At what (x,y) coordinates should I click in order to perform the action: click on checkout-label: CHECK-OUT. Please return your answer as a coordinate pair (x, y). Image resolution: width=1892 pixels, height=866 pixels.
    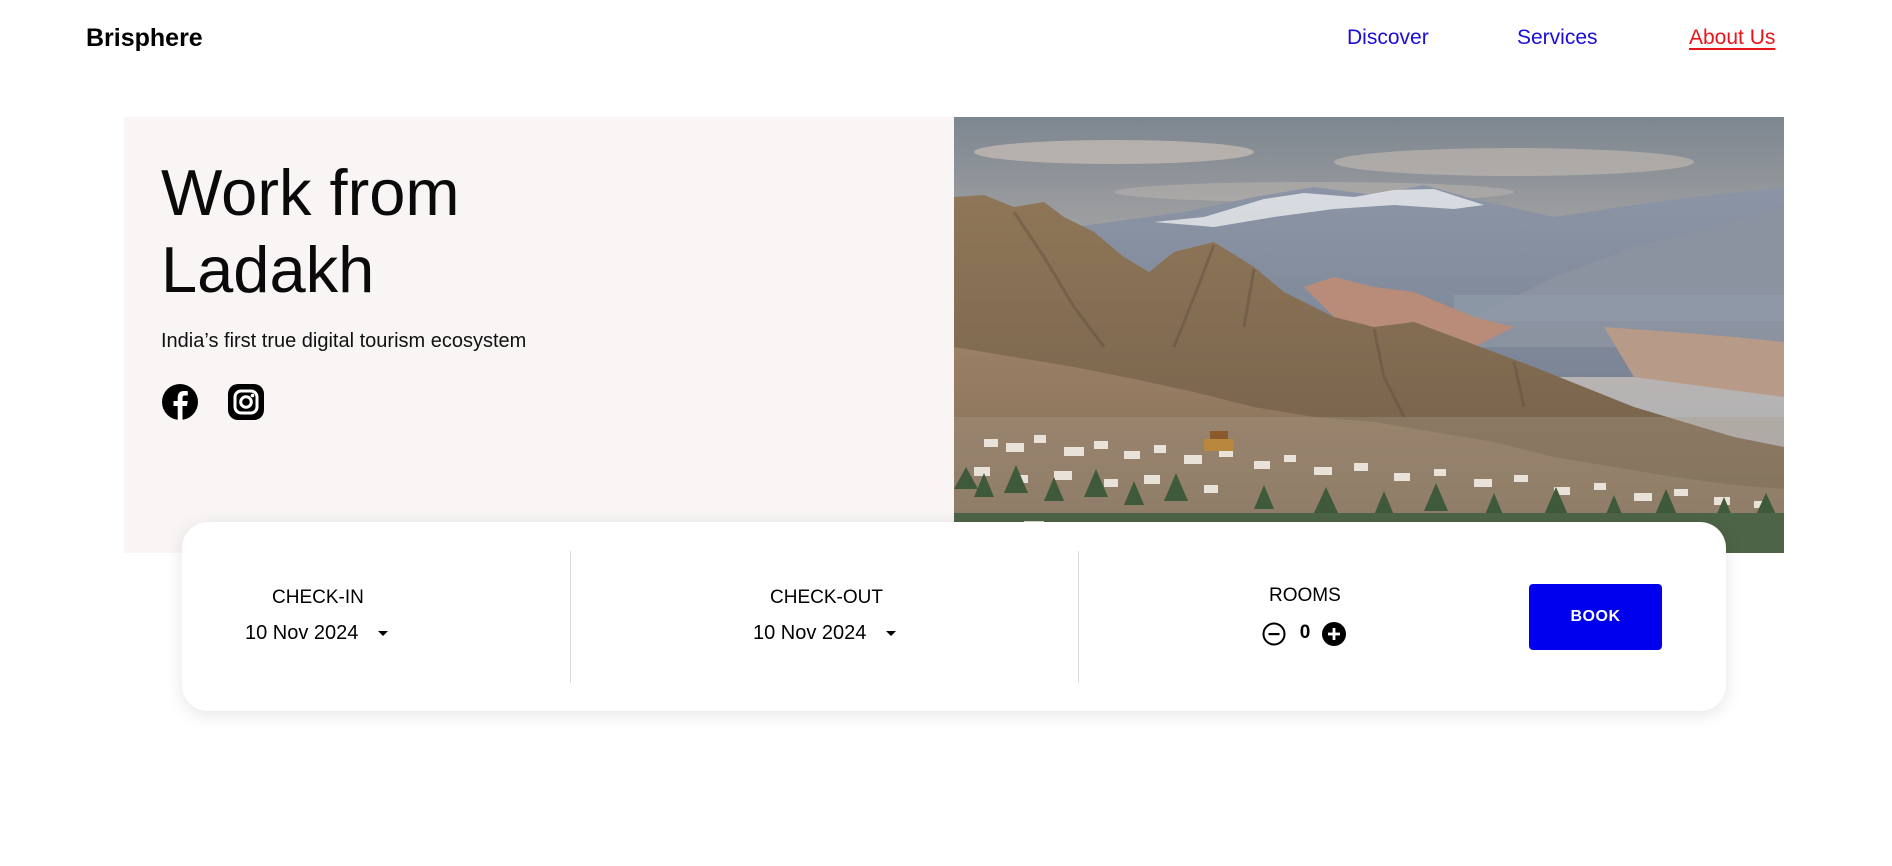
    Looking at the image, I should click on (826, 597).